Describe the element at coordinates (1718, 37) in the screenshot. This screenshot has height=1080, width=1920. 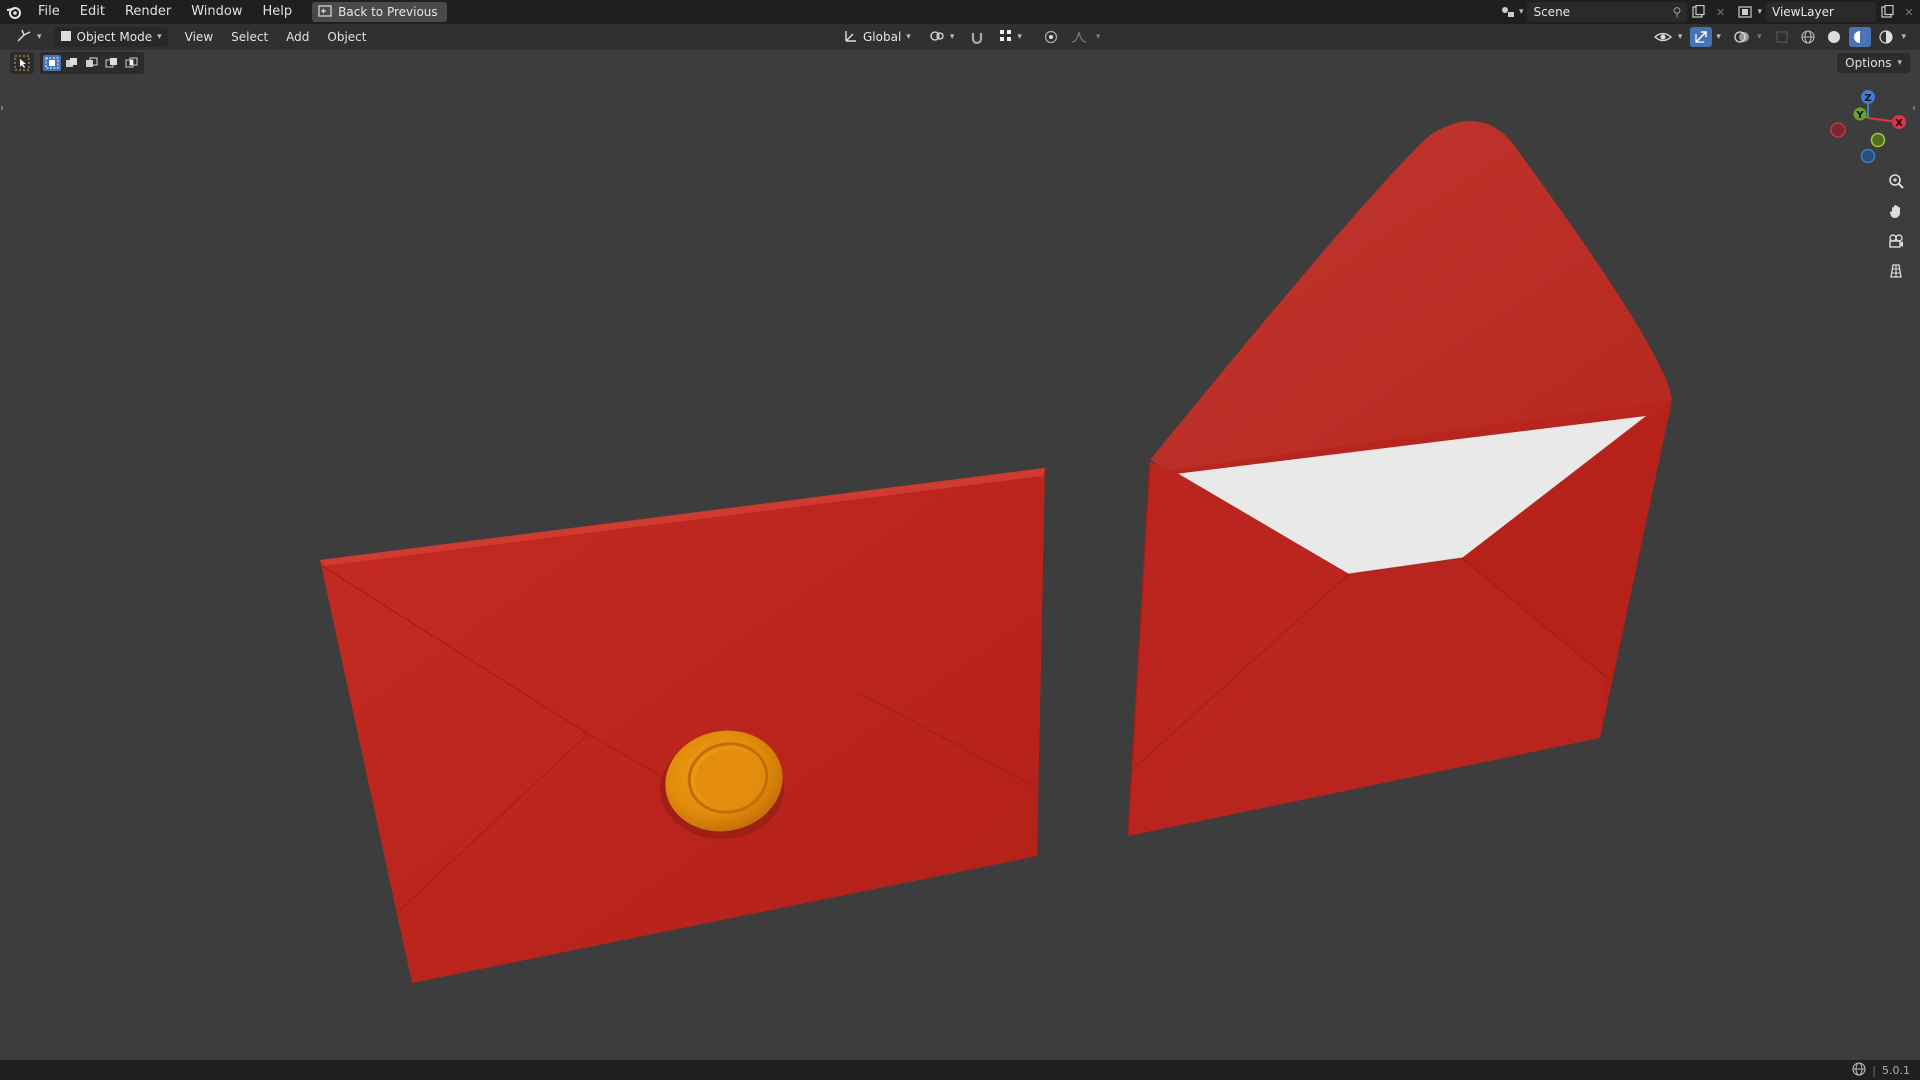
I see `gizmo-caret-icon: ▾` at that location.